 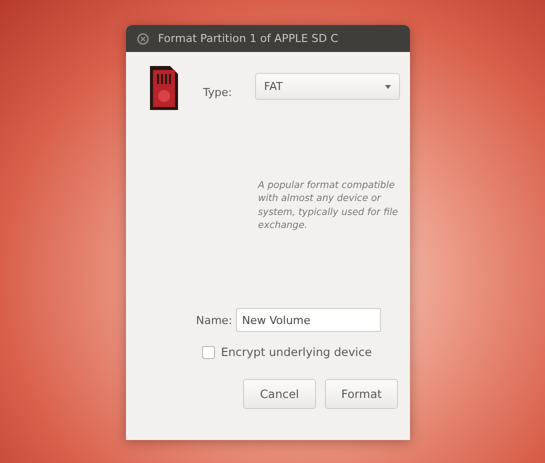 I want to click on dropdown-arrow-icon, so click(x=388, y=87).